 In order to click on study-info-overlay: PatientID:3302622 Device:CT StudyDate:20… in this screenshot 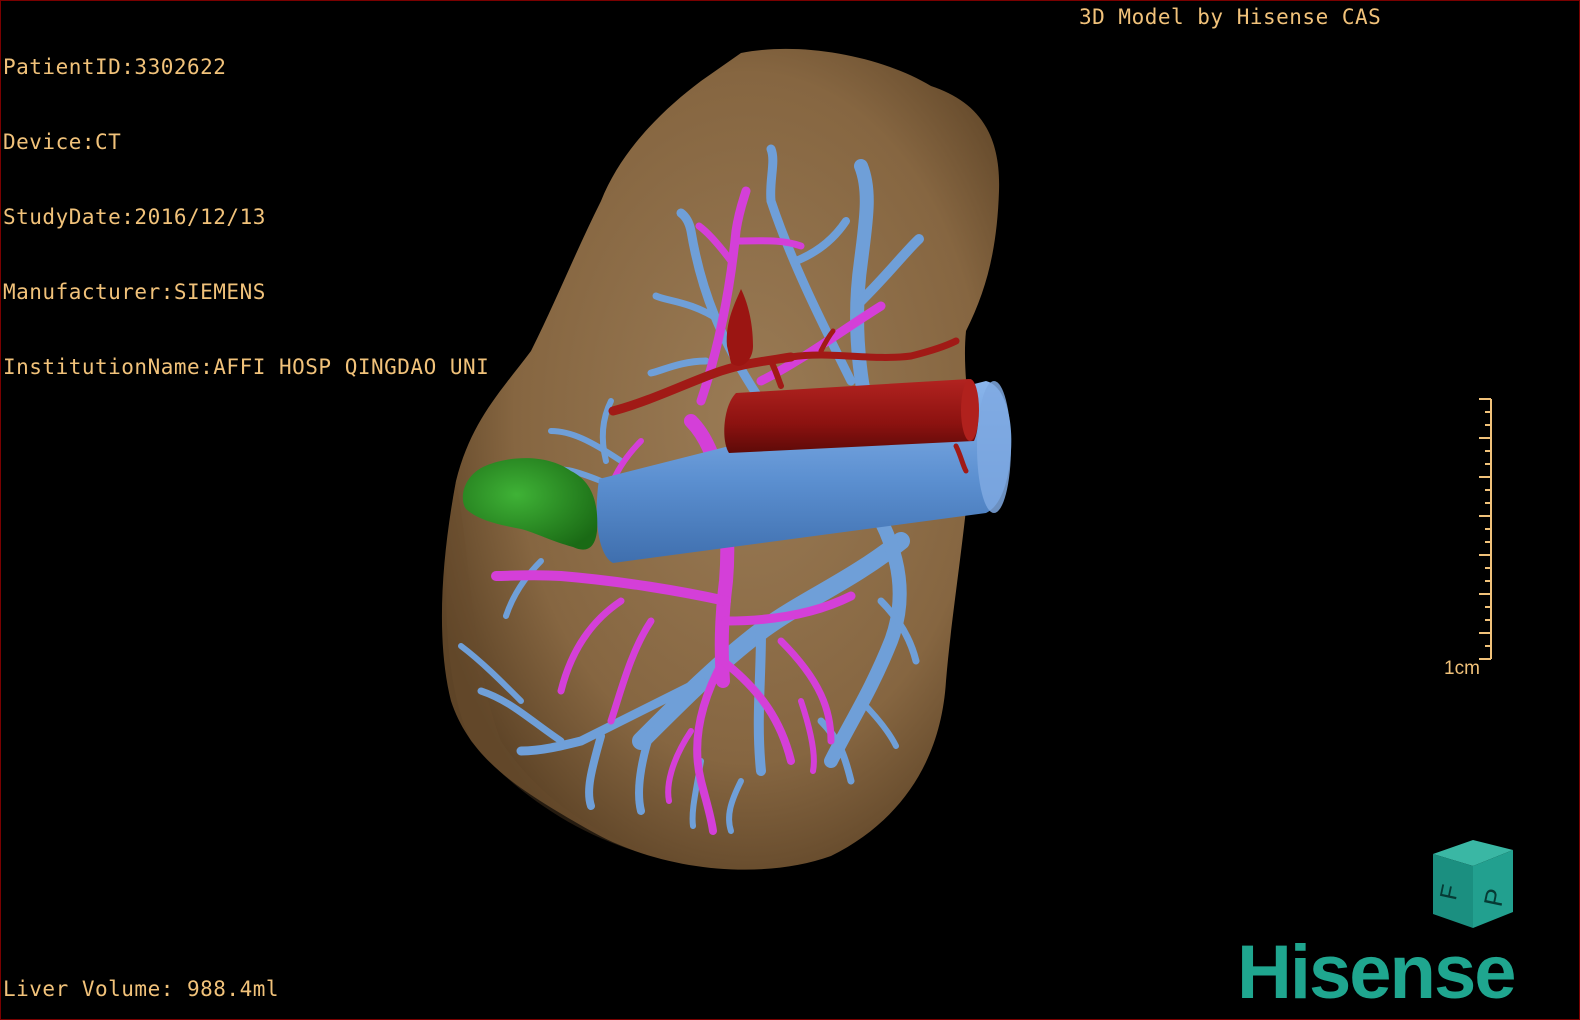, I will do `click(246, 217)`.